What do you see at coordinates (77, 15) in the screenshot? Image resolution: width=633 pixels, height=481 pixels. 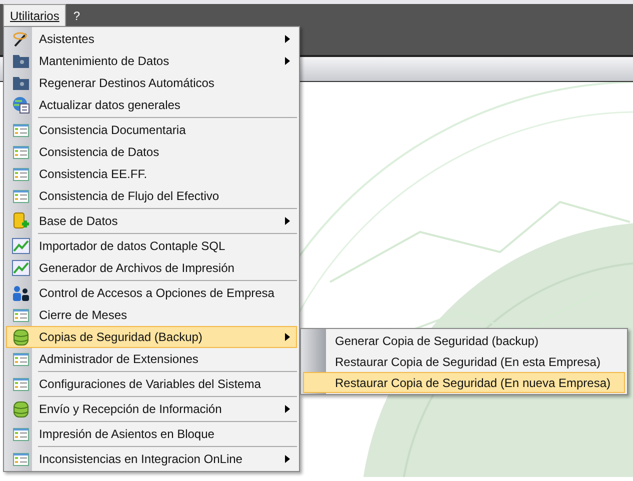 I see `menu-bar-item: ?` at bounding box center [77, 15].